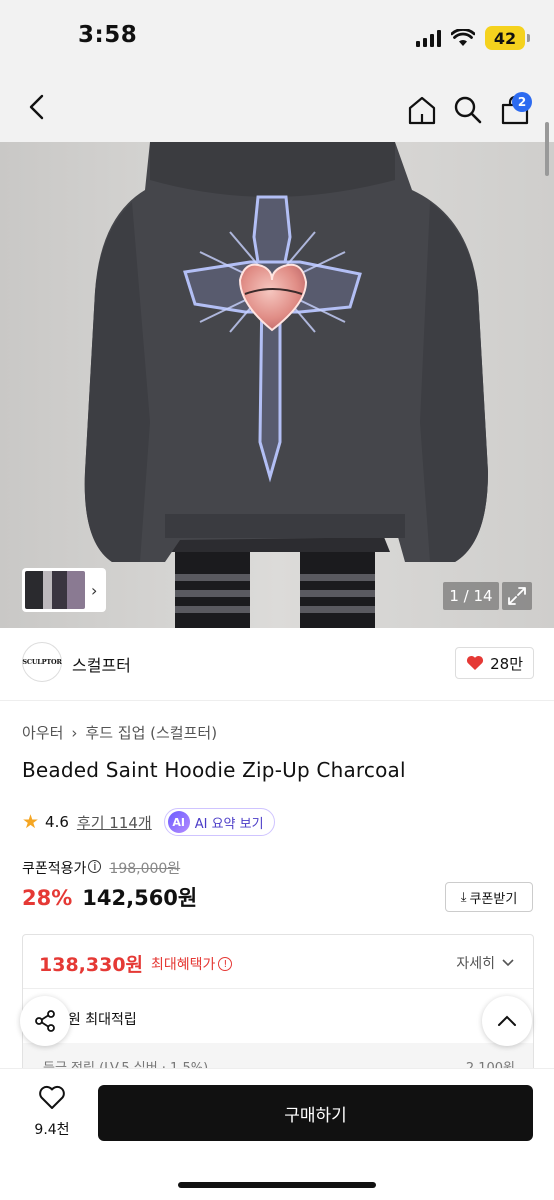  What do you see at coordinates (485, 963) in the screenshot?
I see `benefit-detail-toggle: 자세히` at bounding box center [485, 963].